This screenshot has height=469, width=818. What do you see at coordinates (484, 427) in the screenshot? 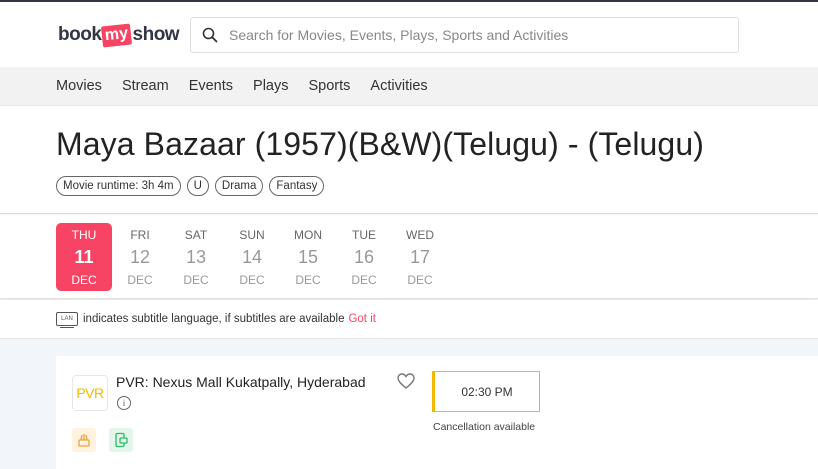
I see `cancellation-text: Cancellation available` at bounding box center [484, 427].